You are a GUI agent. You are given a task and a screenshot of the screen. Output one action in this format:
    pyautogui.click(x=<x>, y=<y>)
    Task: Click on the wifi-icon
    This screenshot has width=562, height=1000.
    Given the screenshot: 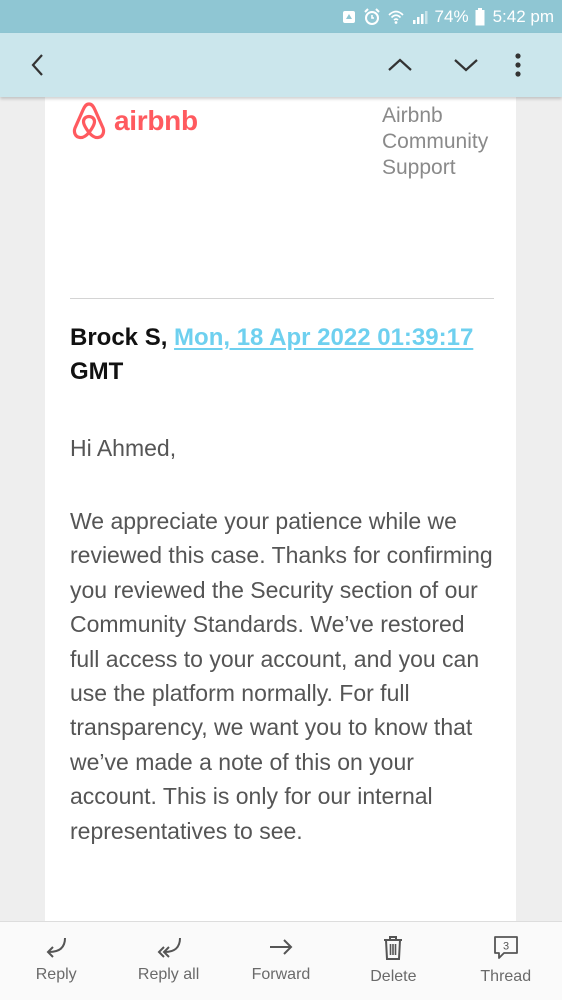 What is the action you would take?
    pyautogui.click(x=396, y=17)
    